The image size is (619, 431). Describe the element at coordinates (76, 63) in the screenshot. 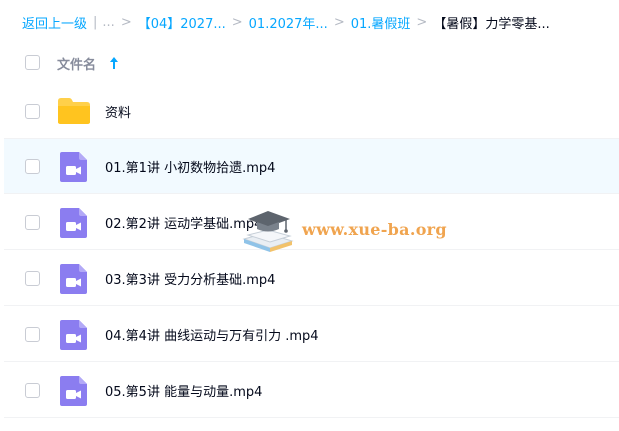

I see `filename-column-header: 文件名` at that location.